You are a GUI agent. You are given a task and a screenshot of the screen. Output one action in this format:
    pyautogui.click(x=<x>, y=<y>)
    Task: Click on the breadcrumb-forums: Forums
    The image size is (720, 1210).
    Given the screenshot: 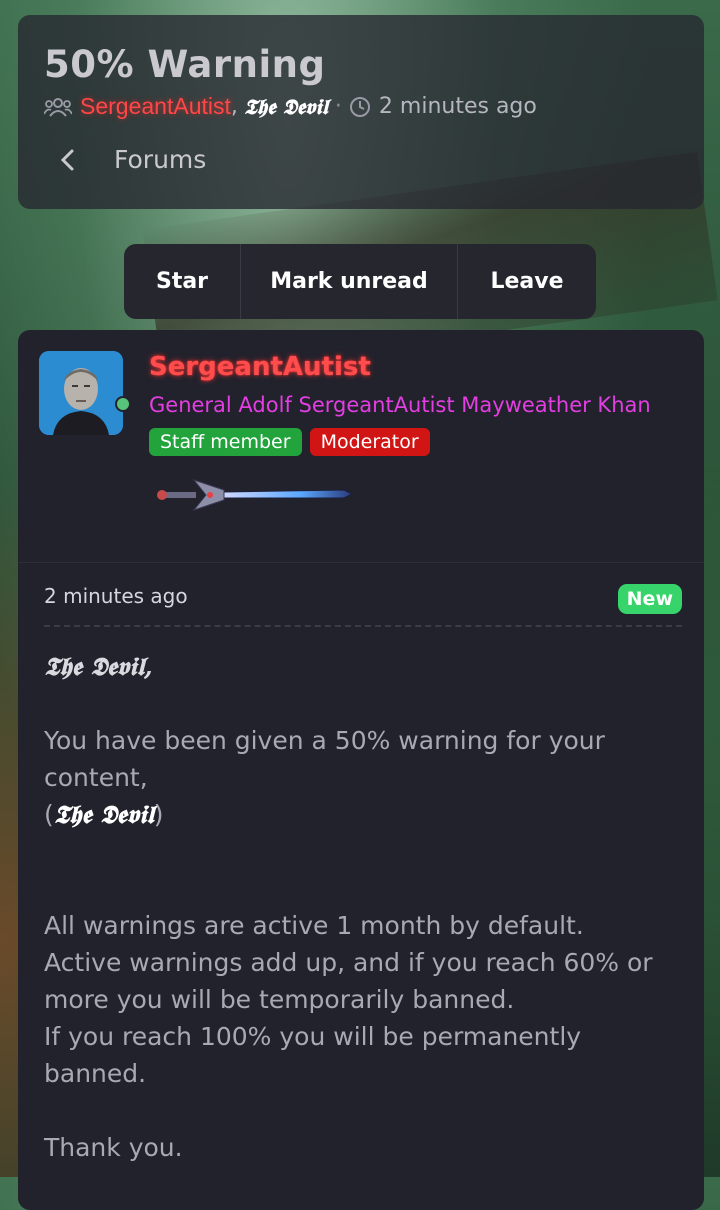 What is the action you would take?
    pyautogui.click(x=132, y=159)
    